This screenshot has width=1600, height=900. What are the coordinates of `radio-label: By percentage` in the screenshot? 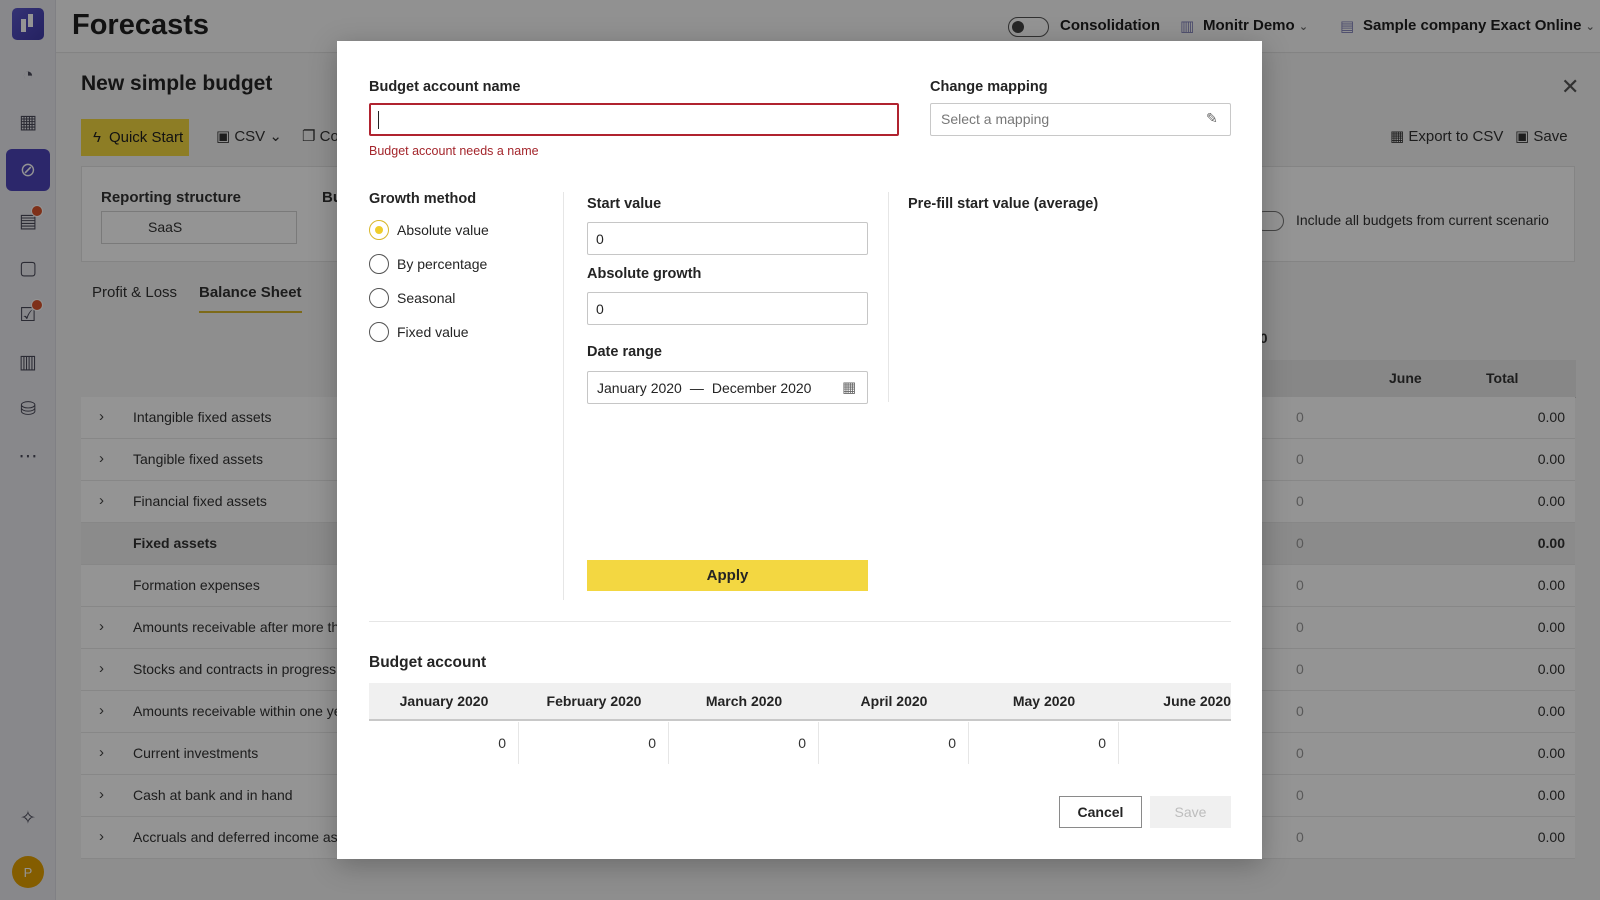 It's located at (442, 264).